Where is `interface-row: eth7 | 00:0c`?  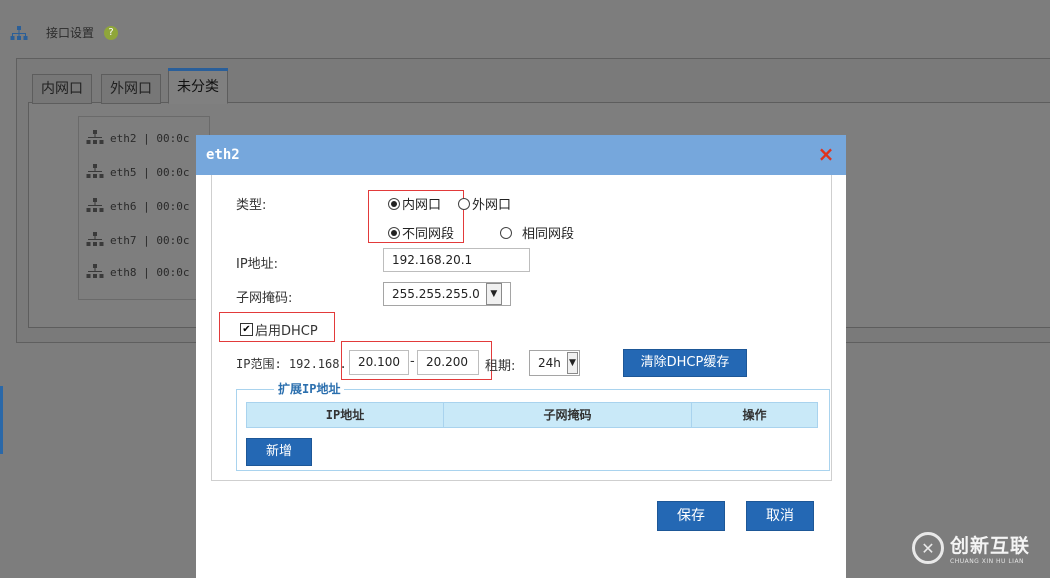 interface-row: eth7 | 00:0c is located at coordinates (137, 240).